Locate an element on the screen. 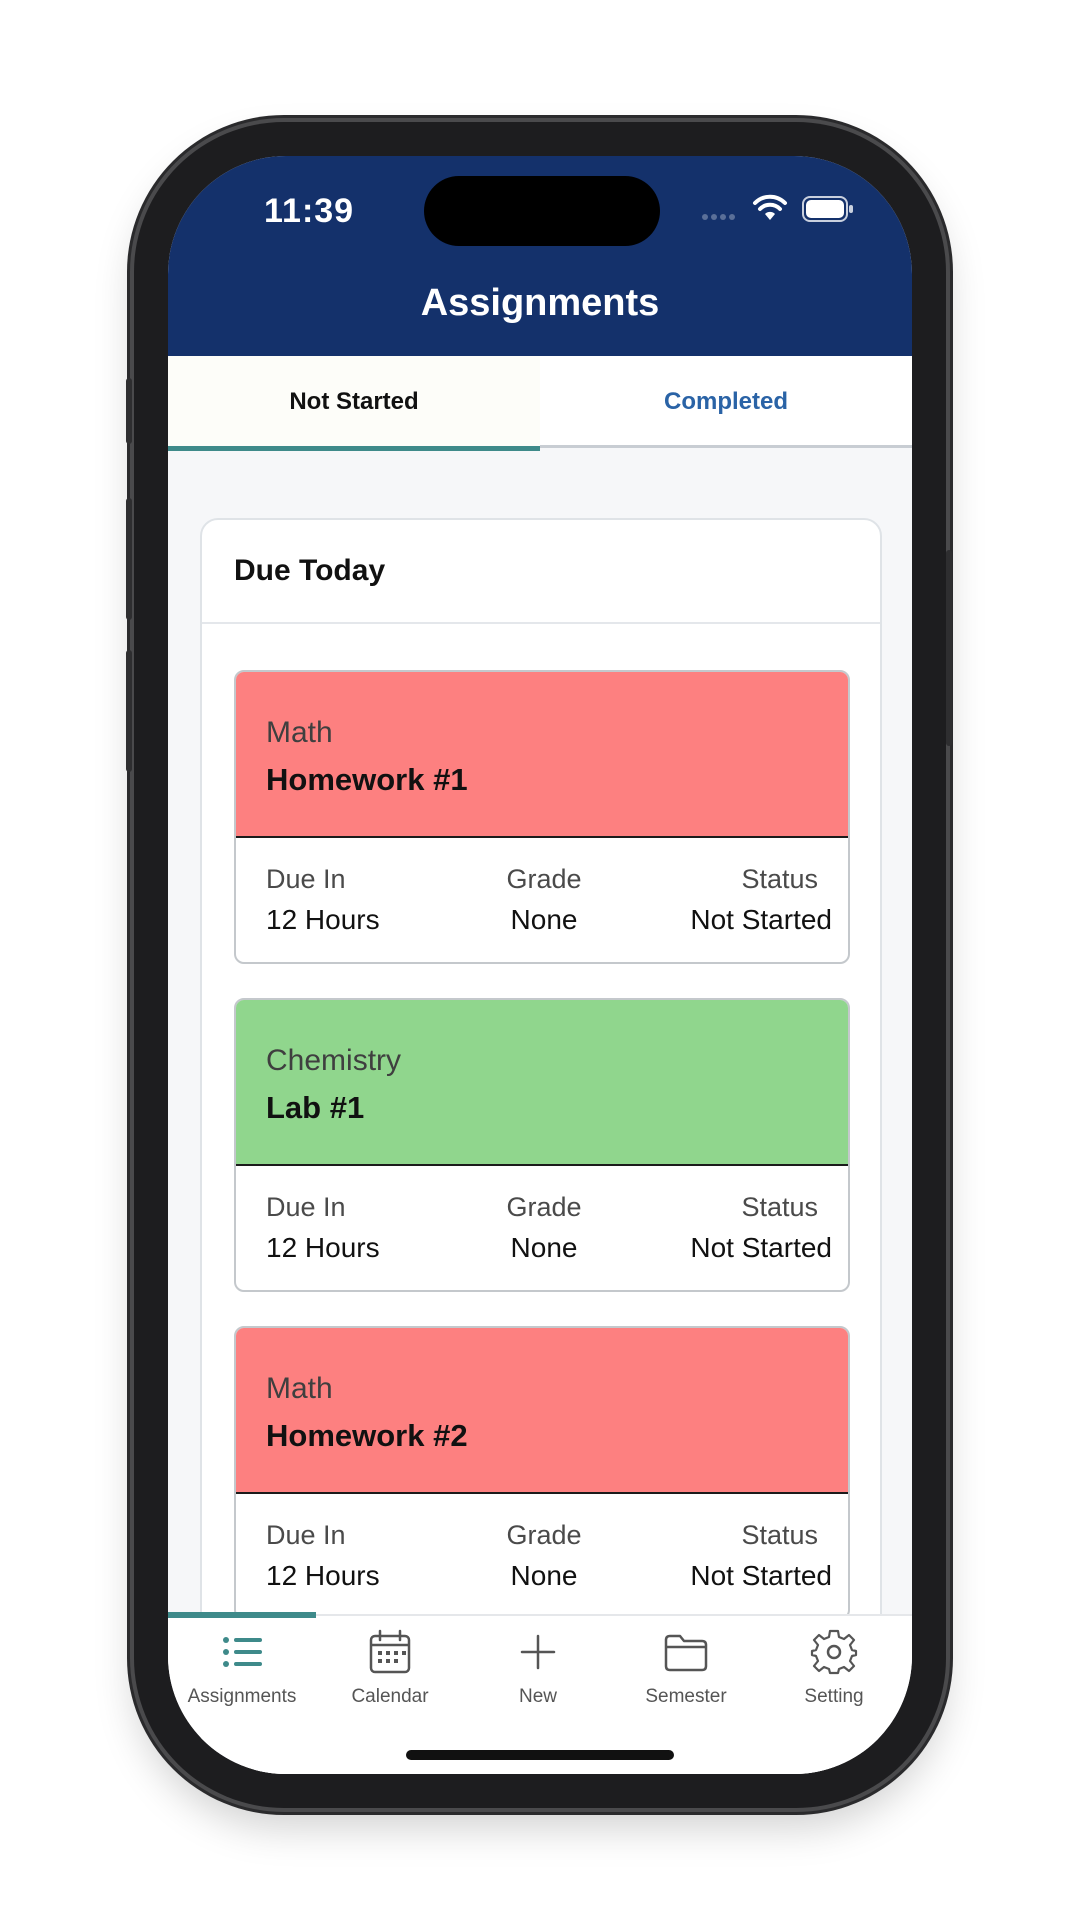 The image size is (1080, 1920). status-time: 11:39 is located at coordinates (309, 211).